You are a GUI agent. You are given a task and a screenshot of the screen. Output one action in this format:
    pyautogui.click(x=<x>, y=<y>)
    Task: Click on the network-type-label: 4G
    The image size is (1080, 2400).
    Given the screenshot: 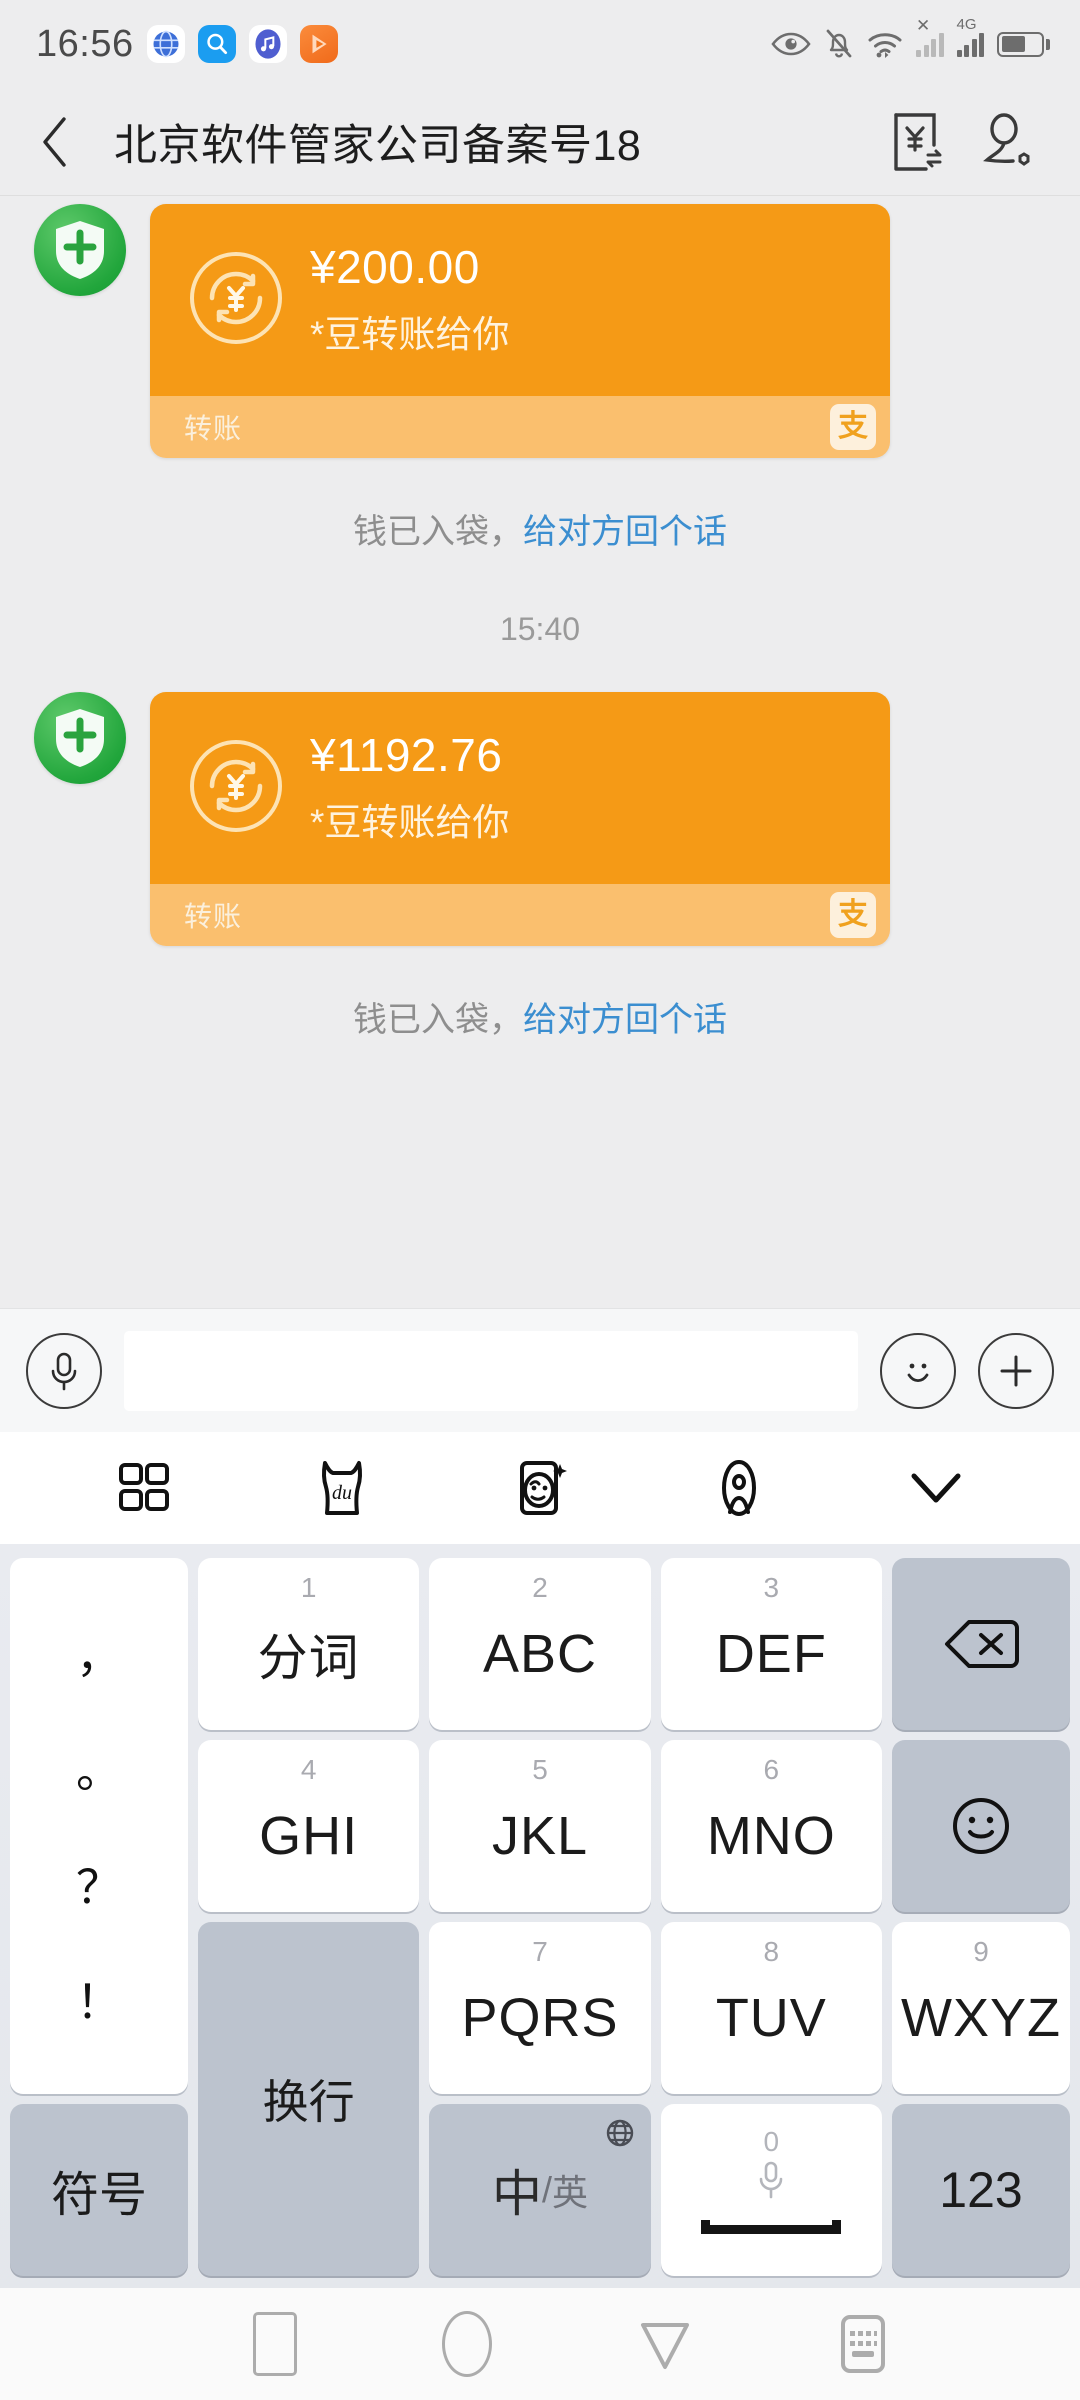 What is the action you would take?
    pyautogui.click(x=966, y=24)
    